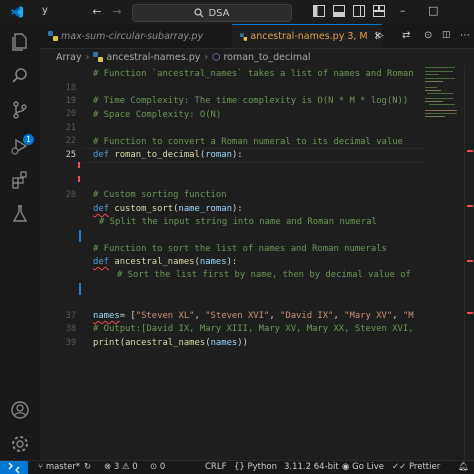 Image resolution: width=474 pixels, height=474 pixels. I want to click on more-actions-icon: ⋯, so click(465, 35).